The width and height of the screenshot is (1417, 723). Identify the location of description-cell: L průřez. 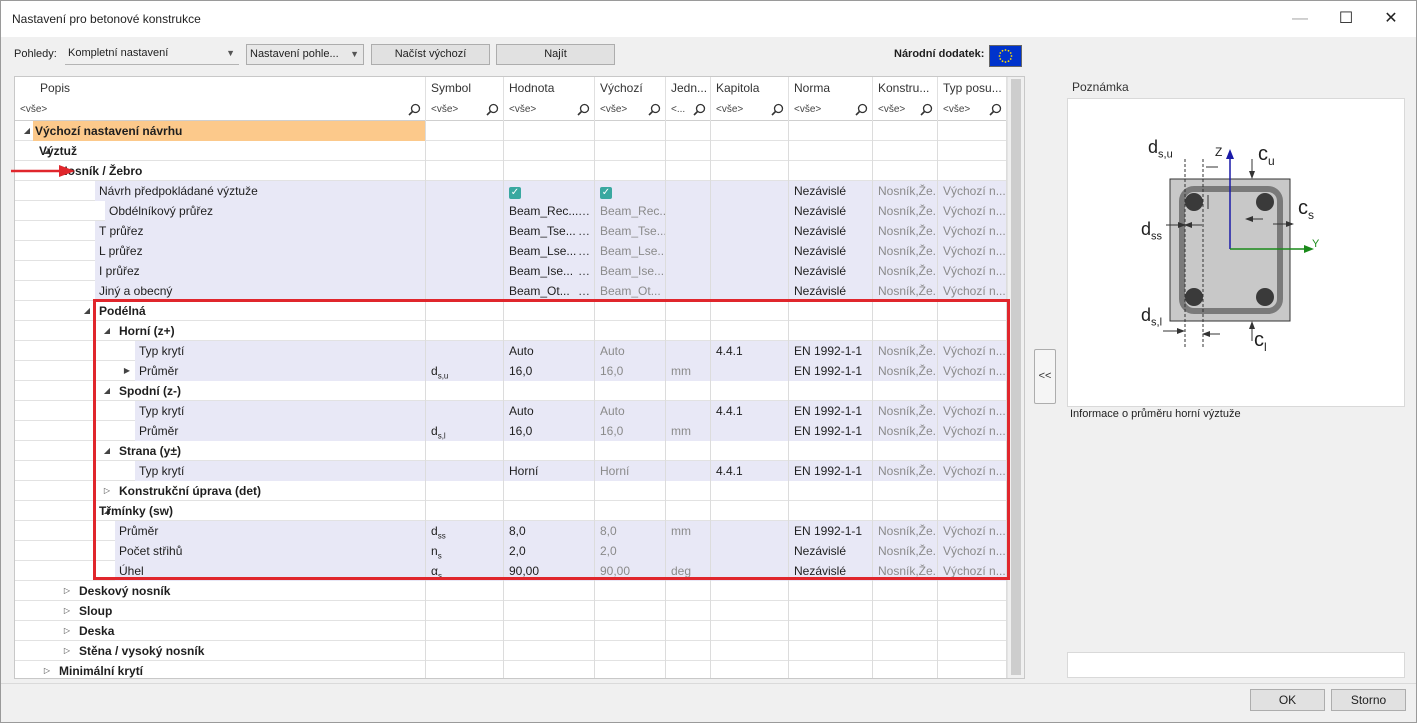
(220, 251).